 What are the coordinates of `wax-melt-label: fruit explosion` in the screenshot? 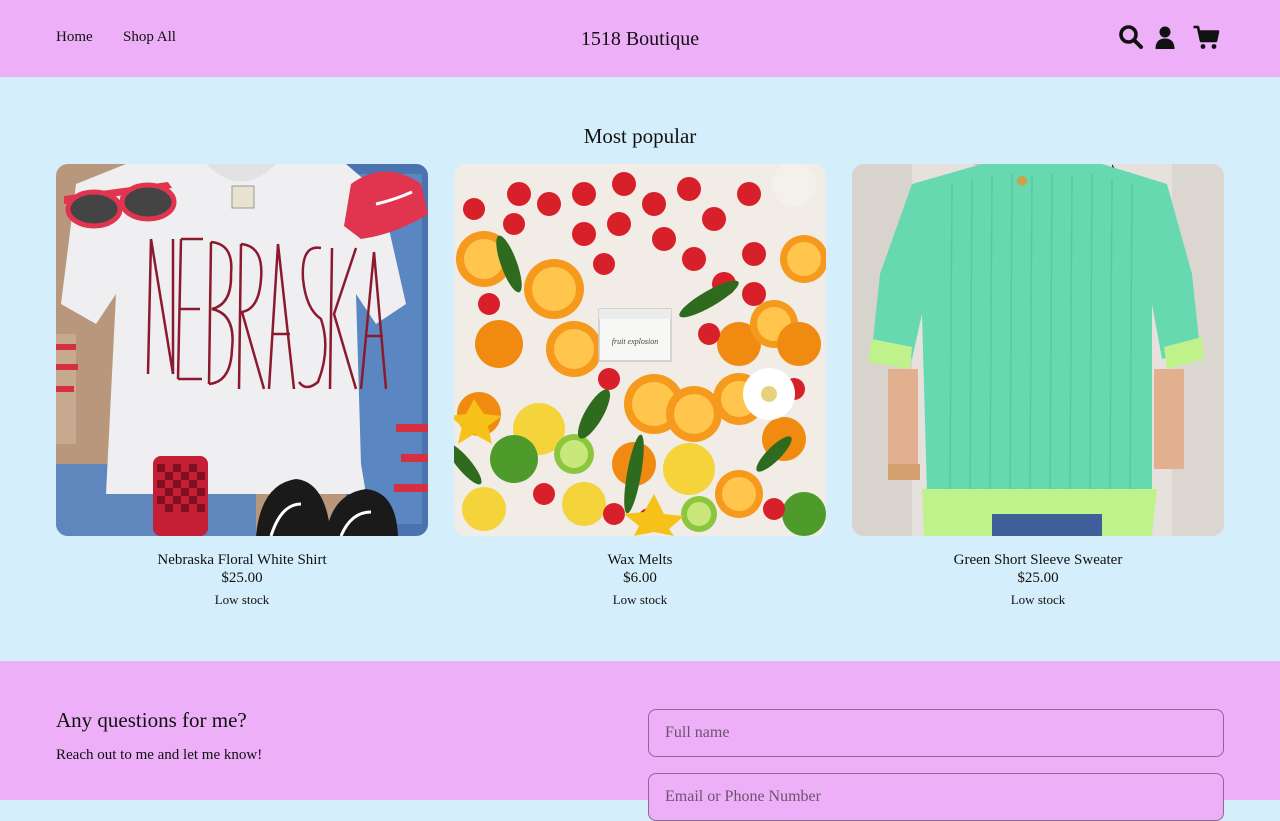 It's located at (635, 341).